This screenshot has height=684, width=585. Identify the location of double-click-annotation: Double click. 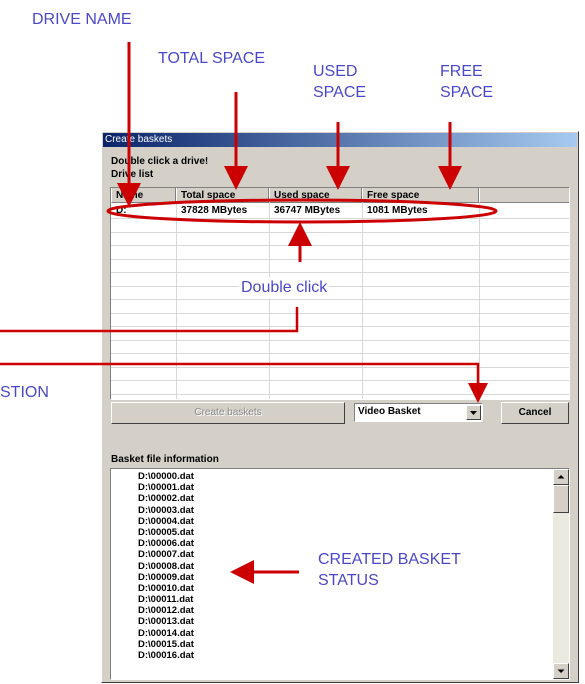
(284, 287).